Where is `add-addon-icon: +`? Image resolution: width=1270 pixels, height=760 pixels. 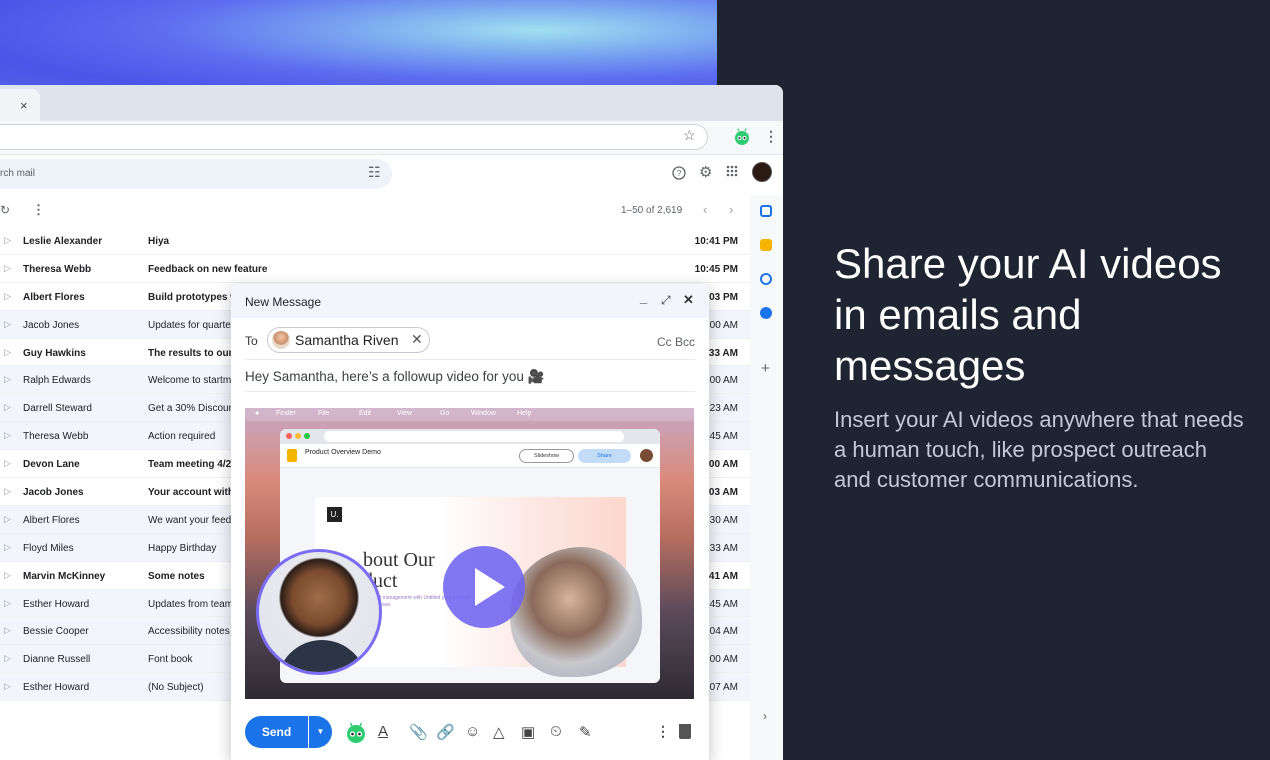 add-addon-icon: + is located at coordinates (765, 368).